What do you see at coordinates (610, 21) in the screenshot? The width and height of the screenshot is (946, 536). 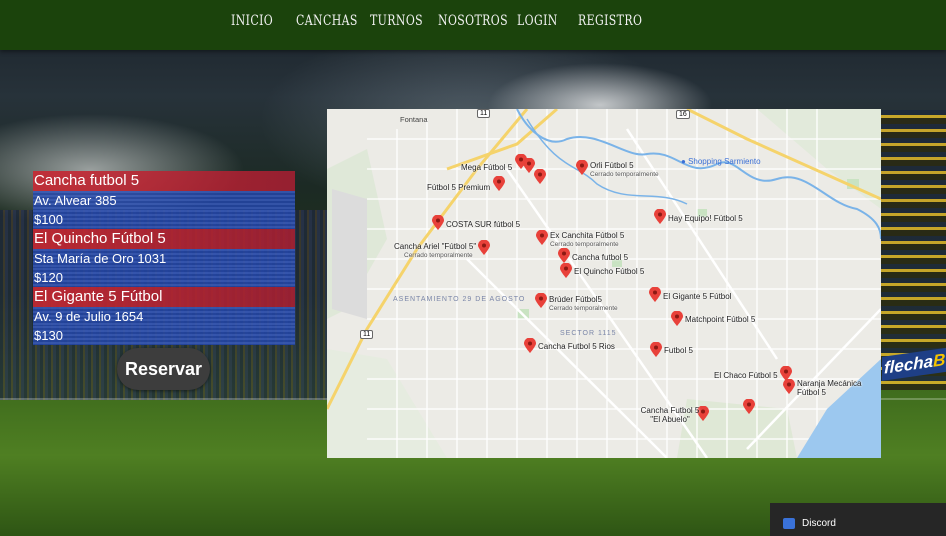 I see `nav-registro: REGISTRO` at bounding box center [610, 21].